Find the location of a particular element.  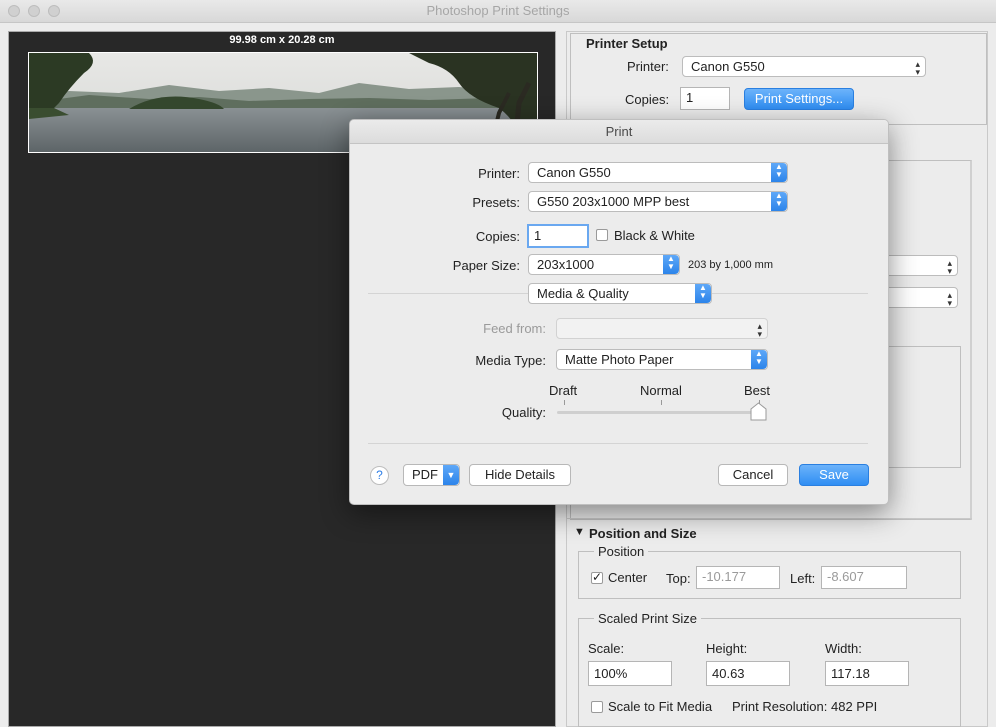

presets-label: Presets: is located at coordinates (496, 202).